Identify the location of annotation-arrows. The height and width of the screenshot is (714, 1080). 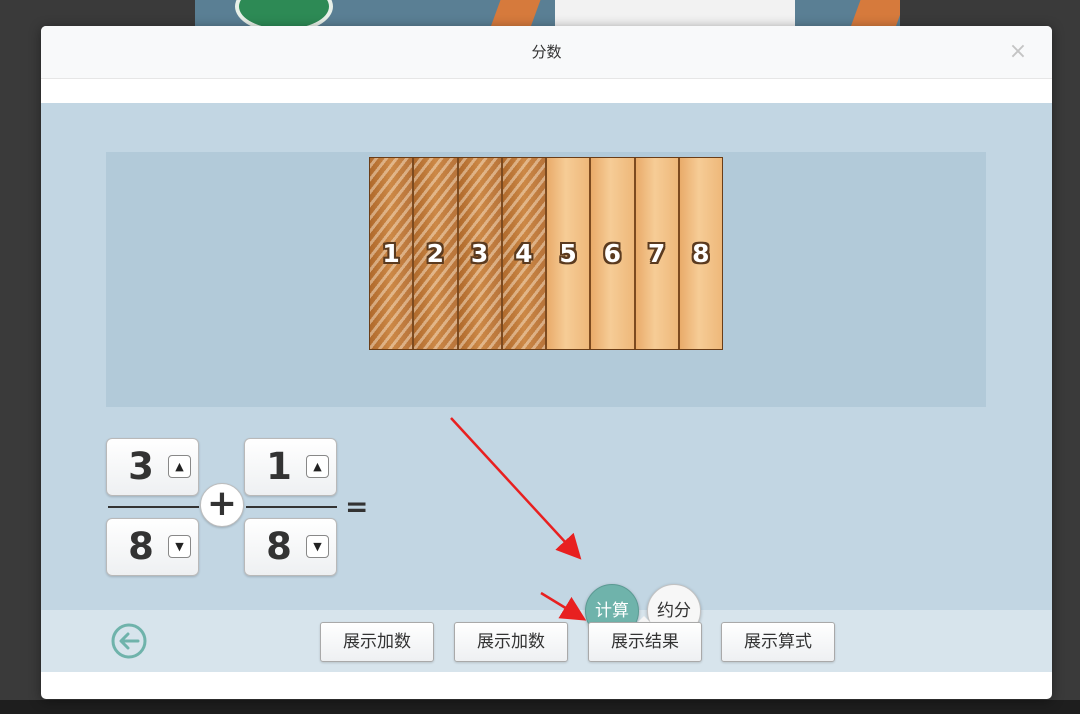
(518, 519).